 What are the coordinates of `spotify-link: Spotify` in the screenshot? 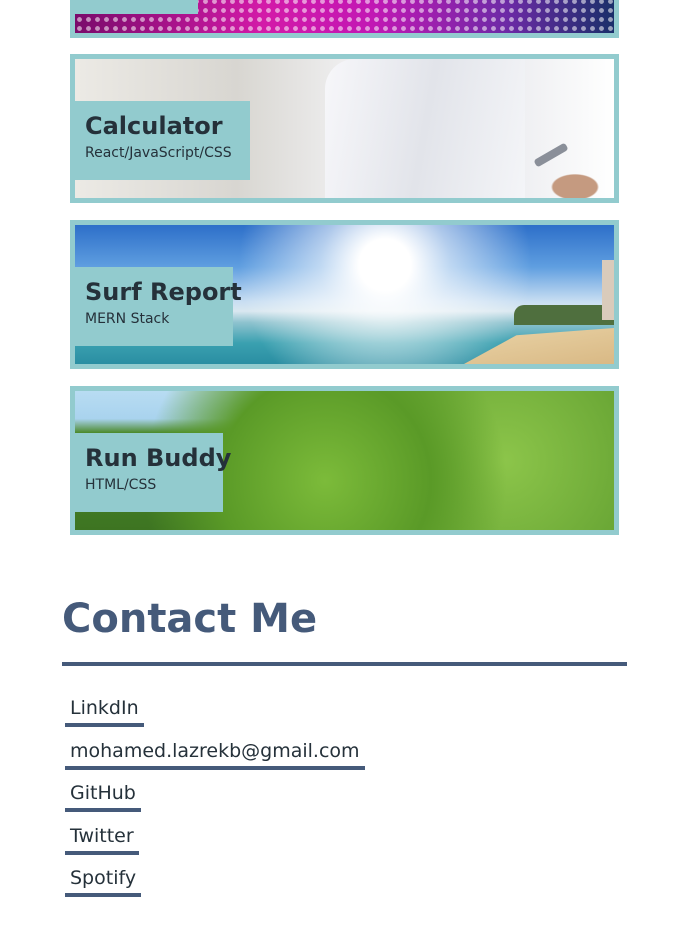 It's located at (103, 881).